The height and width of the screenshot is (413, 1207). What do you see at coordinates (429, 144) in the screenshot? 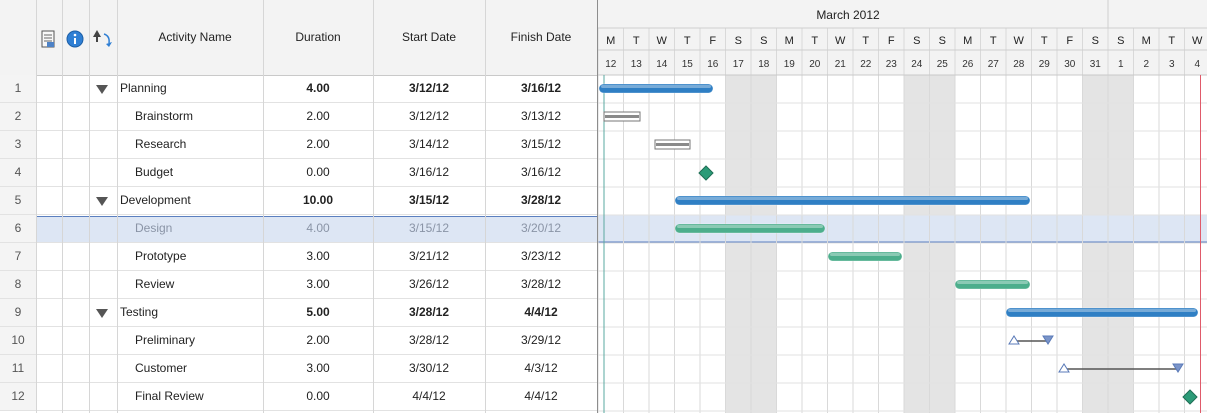
I see `start-date-cell: 3/14/12` at bounding box center [429, 144].